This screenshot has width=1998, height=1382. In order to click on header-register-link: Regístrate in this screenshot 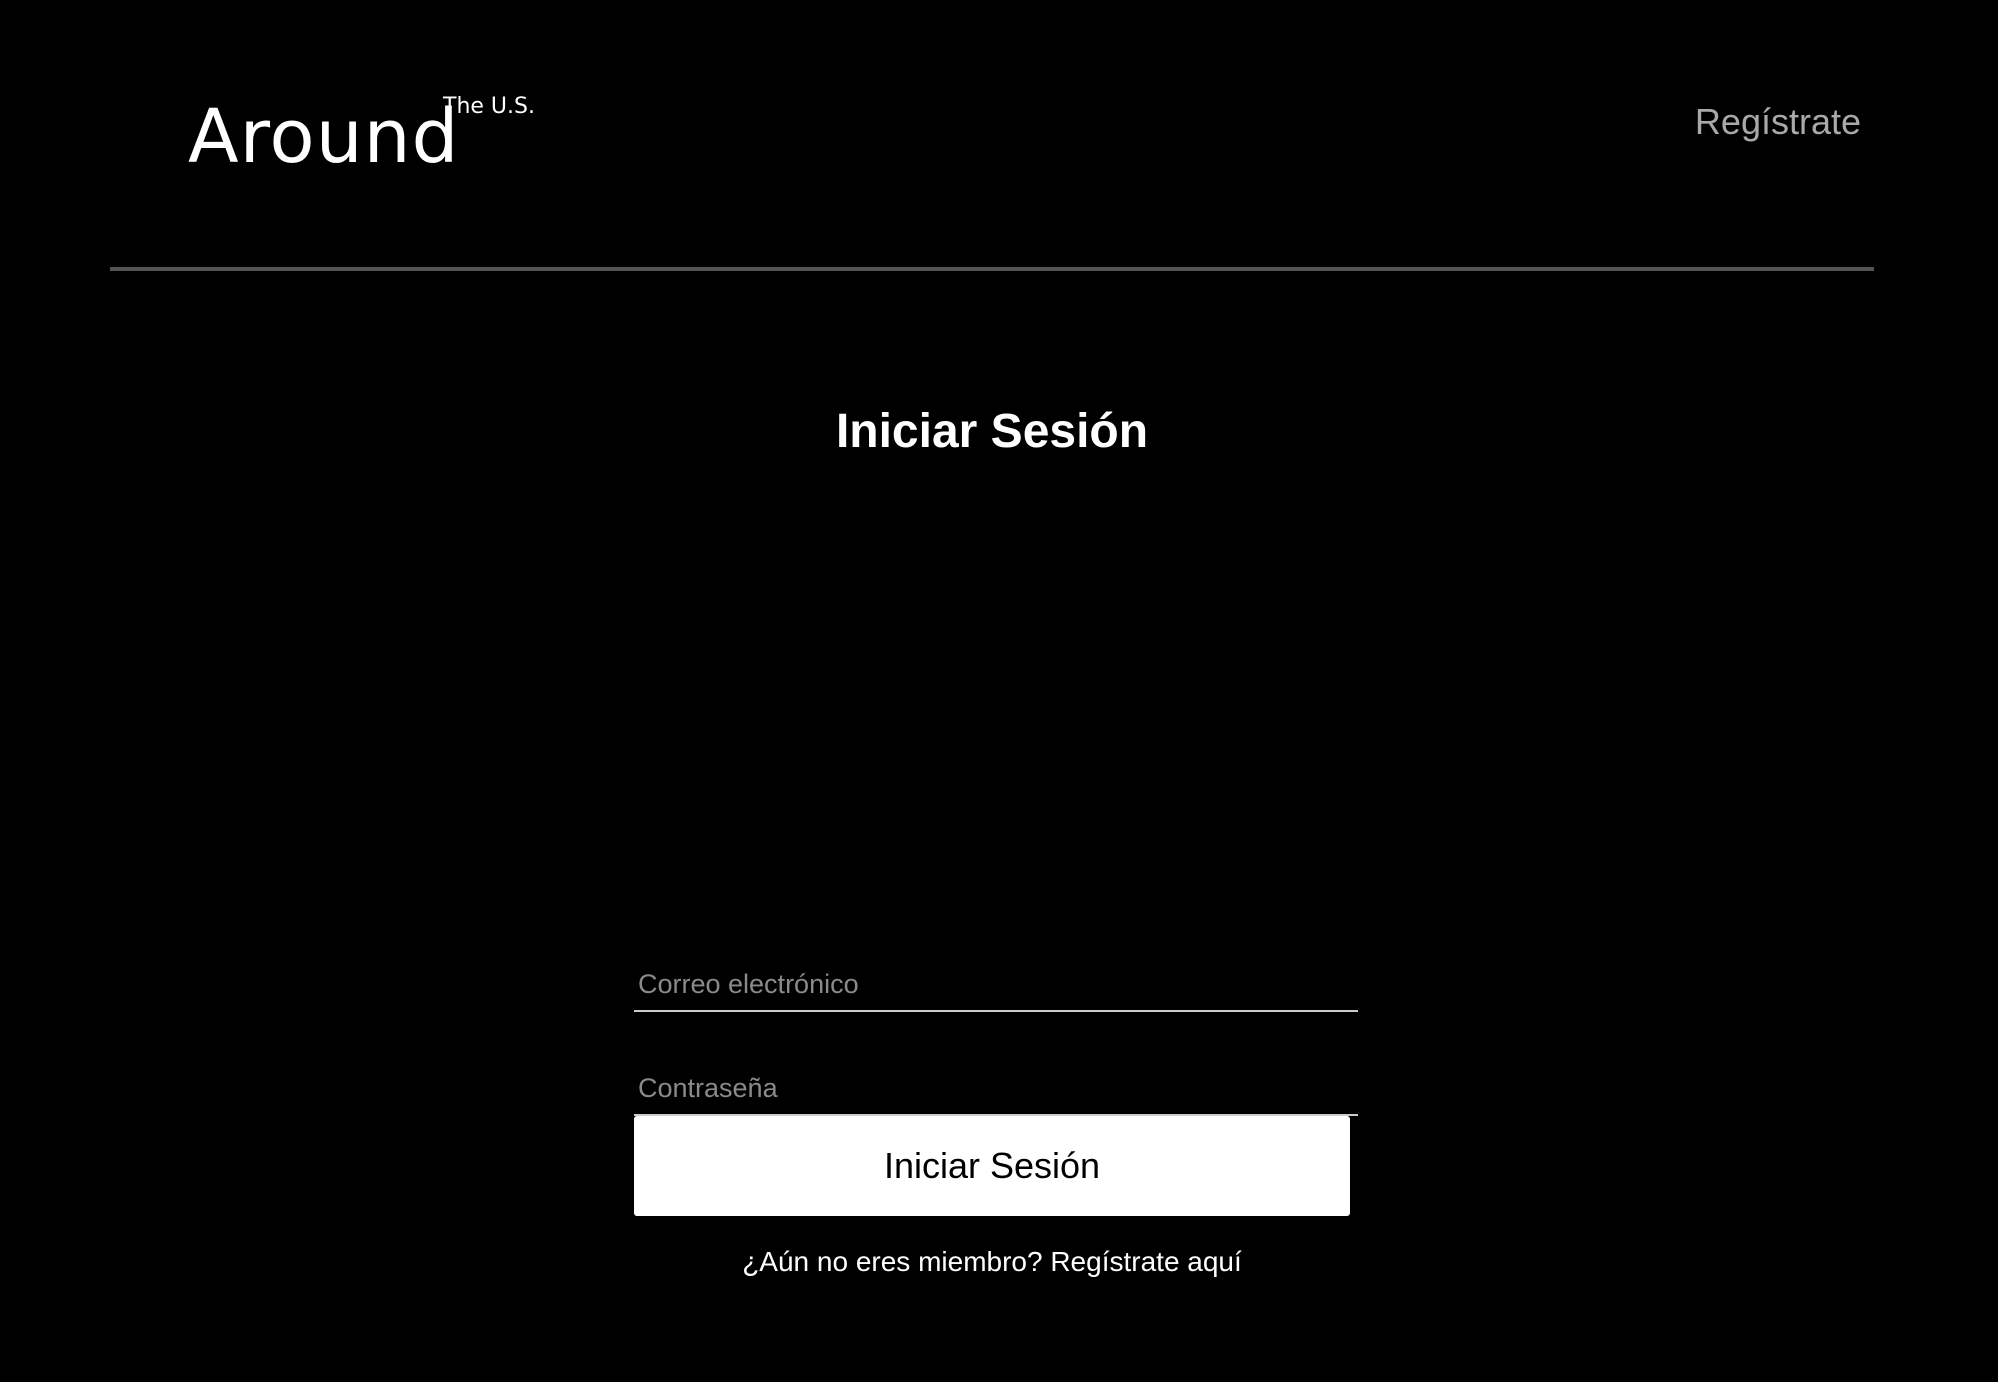, I will do `click(1778, 122)`.